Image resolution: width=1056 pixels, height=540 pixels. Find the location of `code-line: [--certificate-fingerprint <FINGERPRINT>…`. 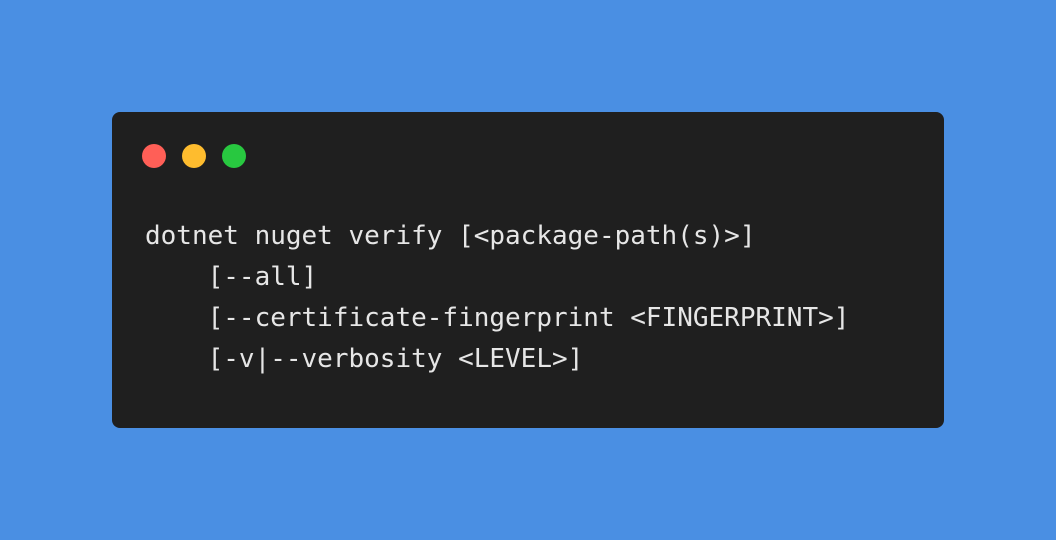

code-line: [--certificate-fingerprint <FINGERPRINT>… is located at coordinates (497, 318).